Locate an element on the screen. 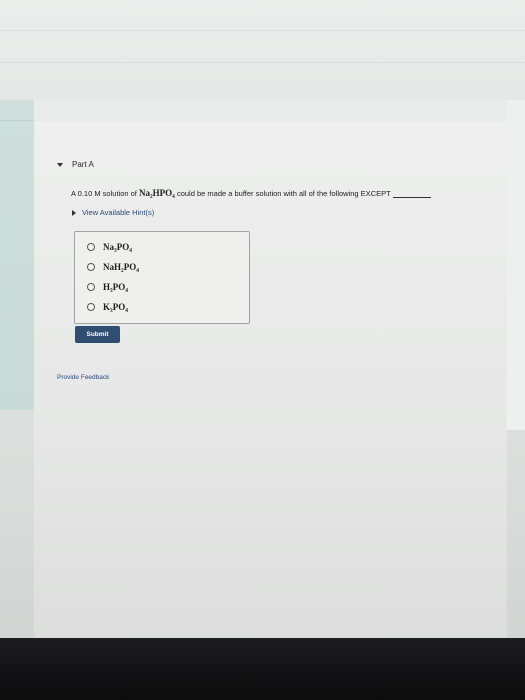 The height and width of the screenshot is (700, 525). top-band is located at coordinates (262, 50).